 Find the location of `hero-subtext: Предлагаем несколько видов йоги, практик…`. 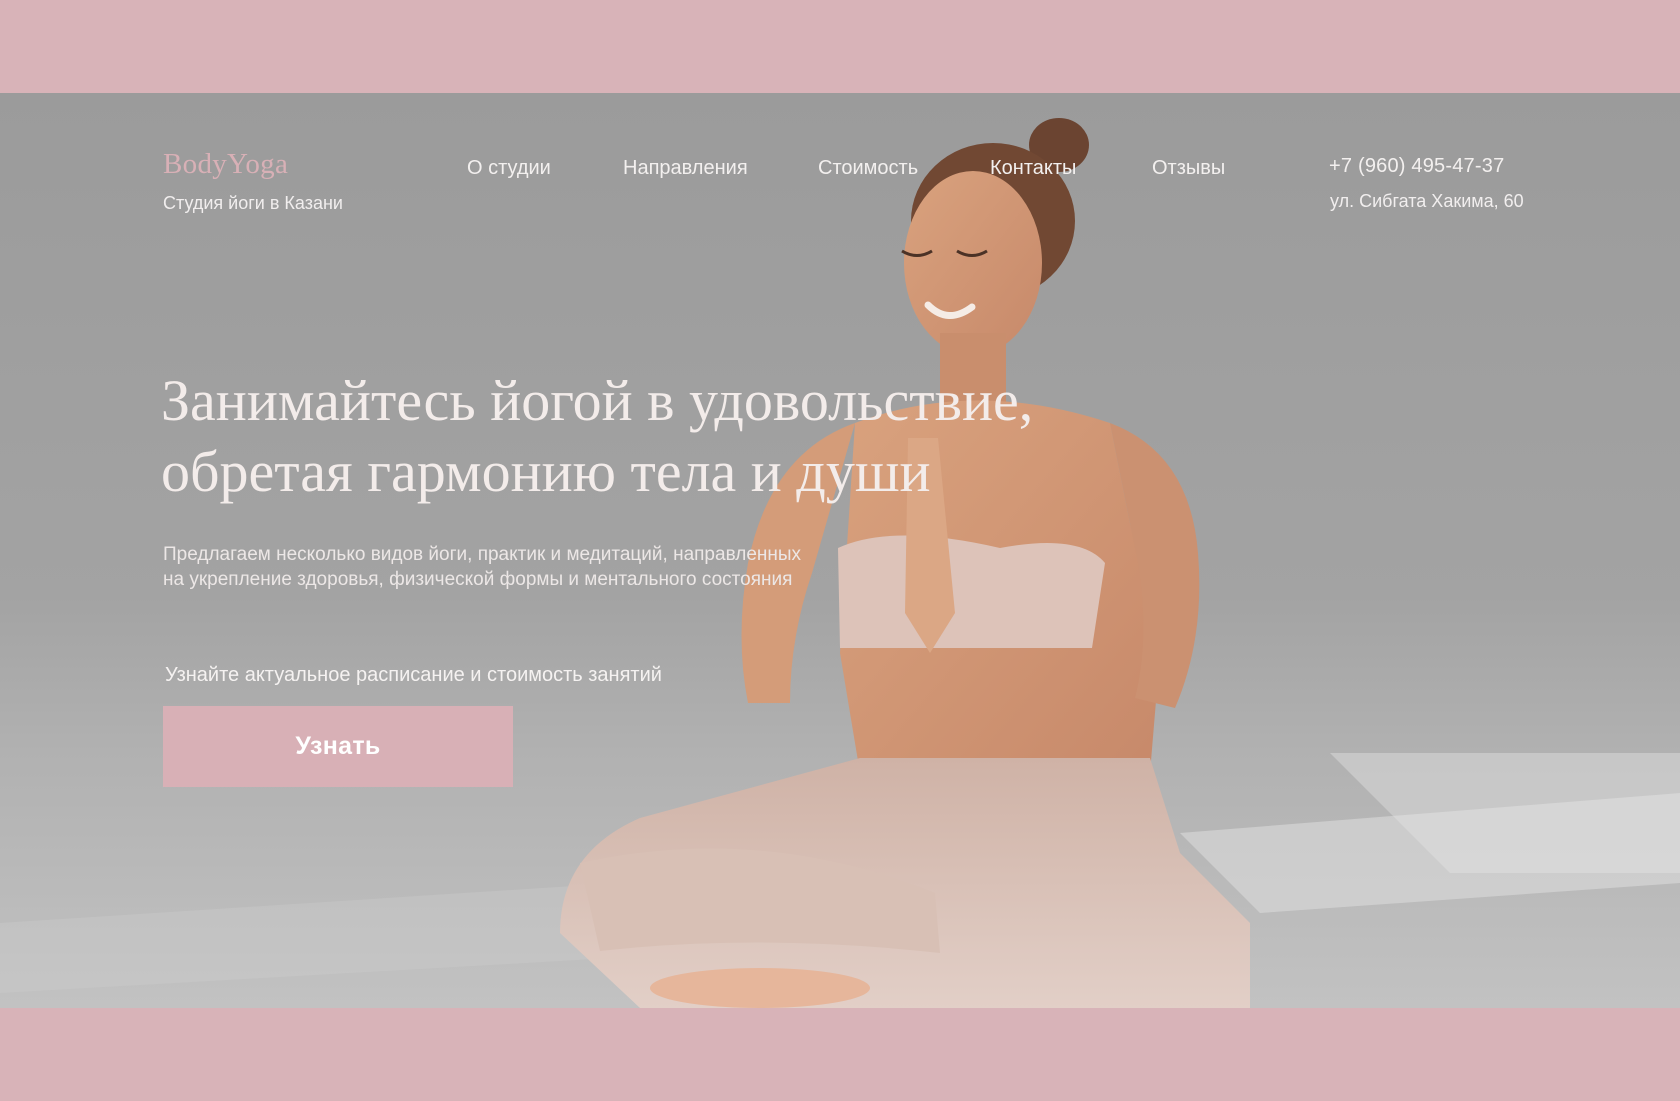

hero-subtext: Предлагаем несколько видов йоги, практик… is located at coordinates (543, 567).